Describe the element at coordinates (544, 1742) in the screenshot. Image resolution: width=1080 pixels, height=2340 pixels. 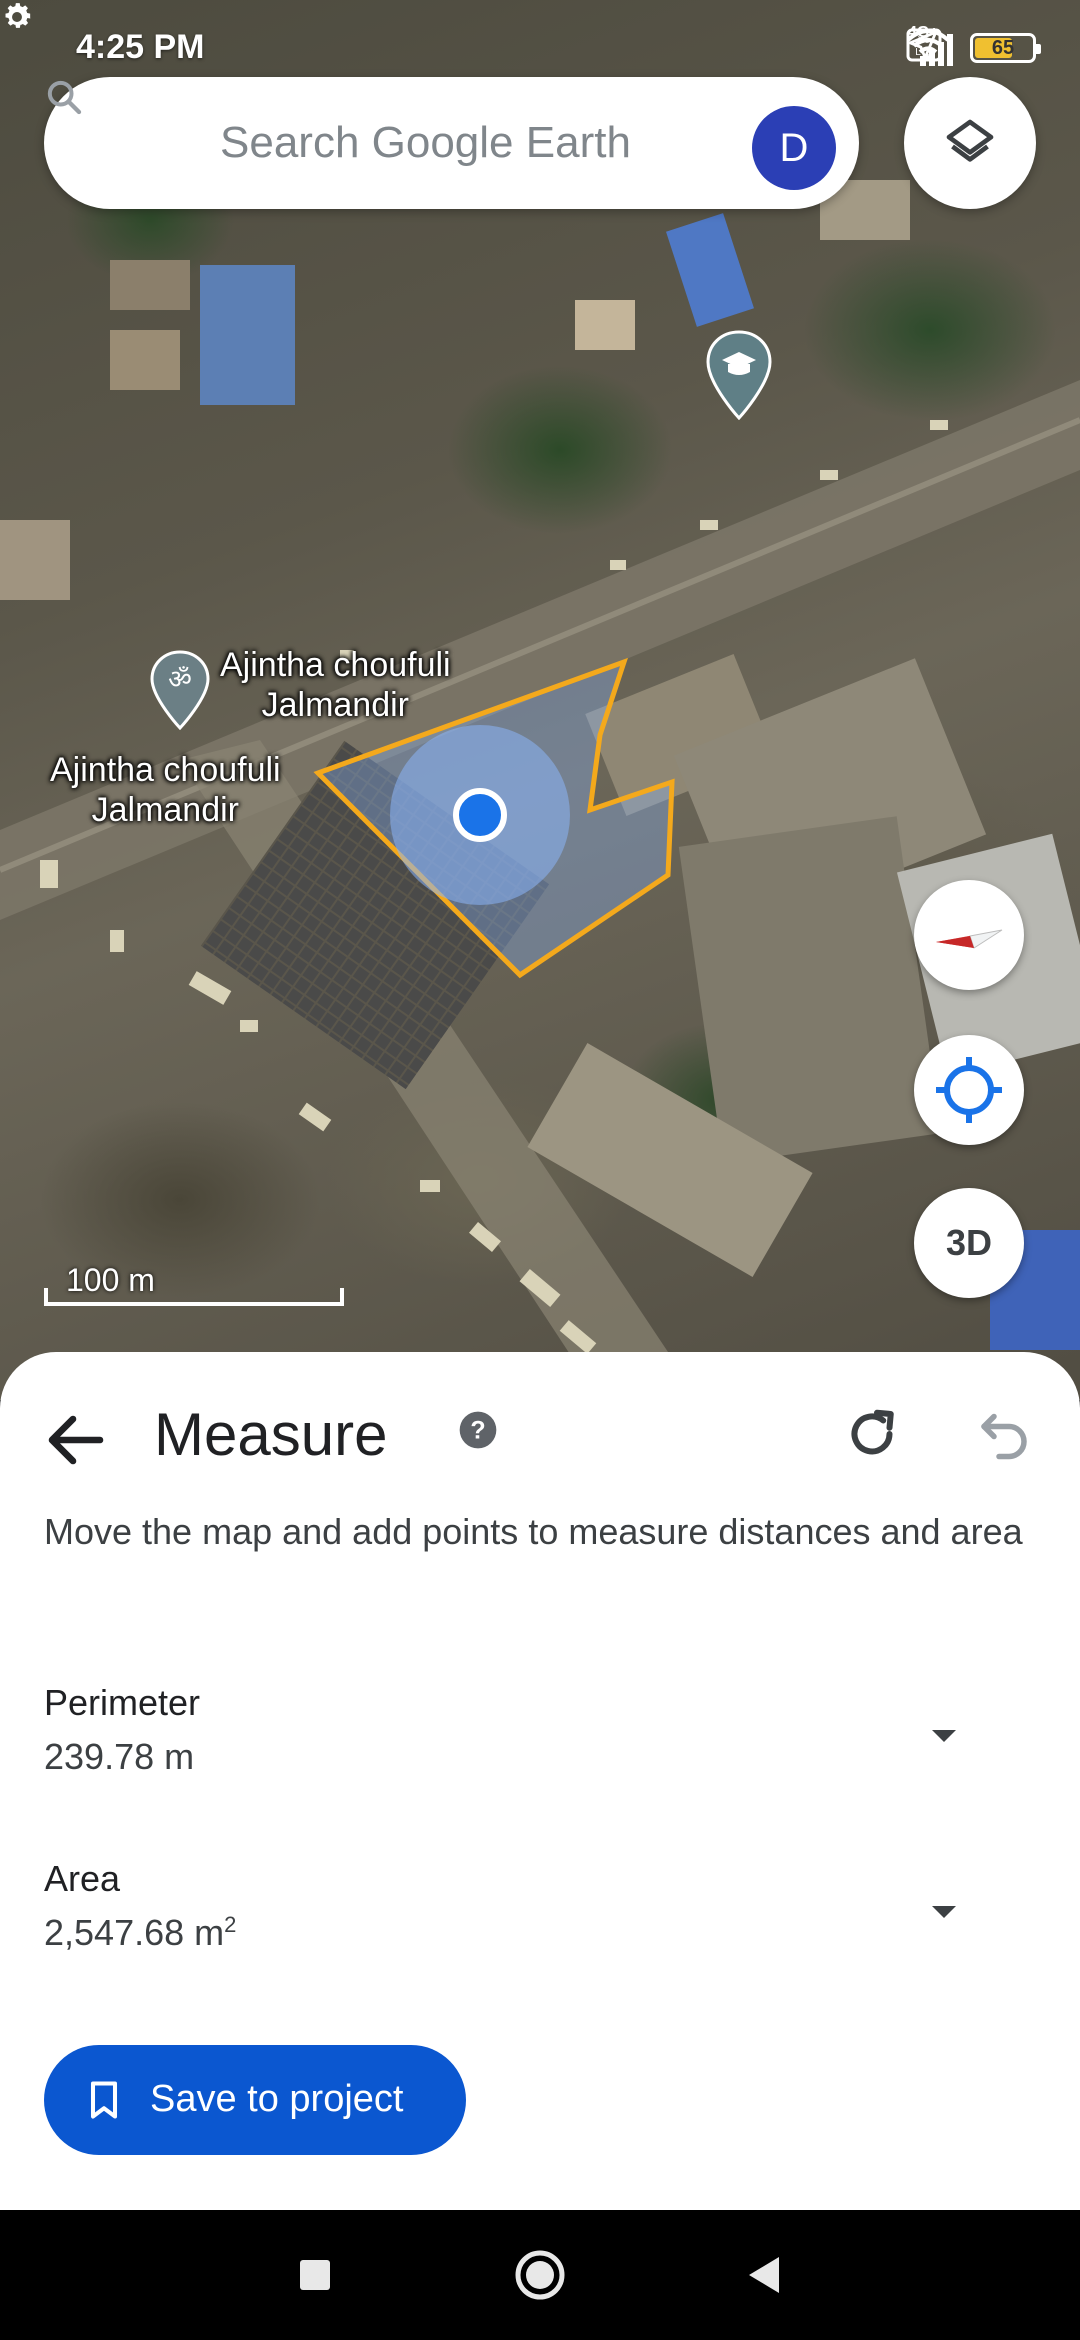
I see `perimeter-row: Perimeter 239.78 m` at that location.